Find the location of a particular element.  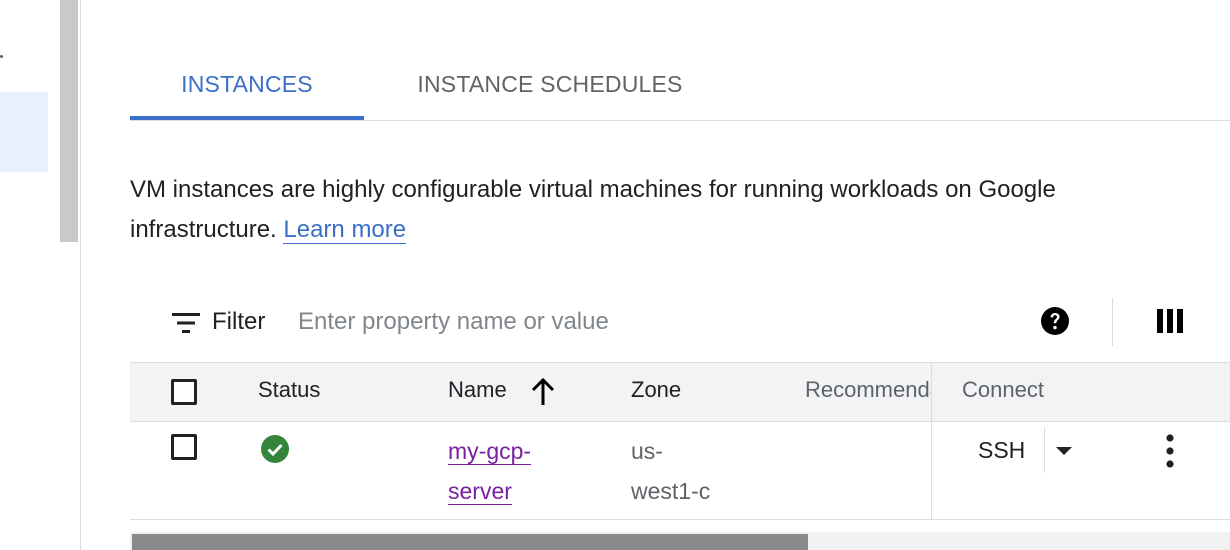

table-horizontal-scrollbar is located at coordinates (680, 541).